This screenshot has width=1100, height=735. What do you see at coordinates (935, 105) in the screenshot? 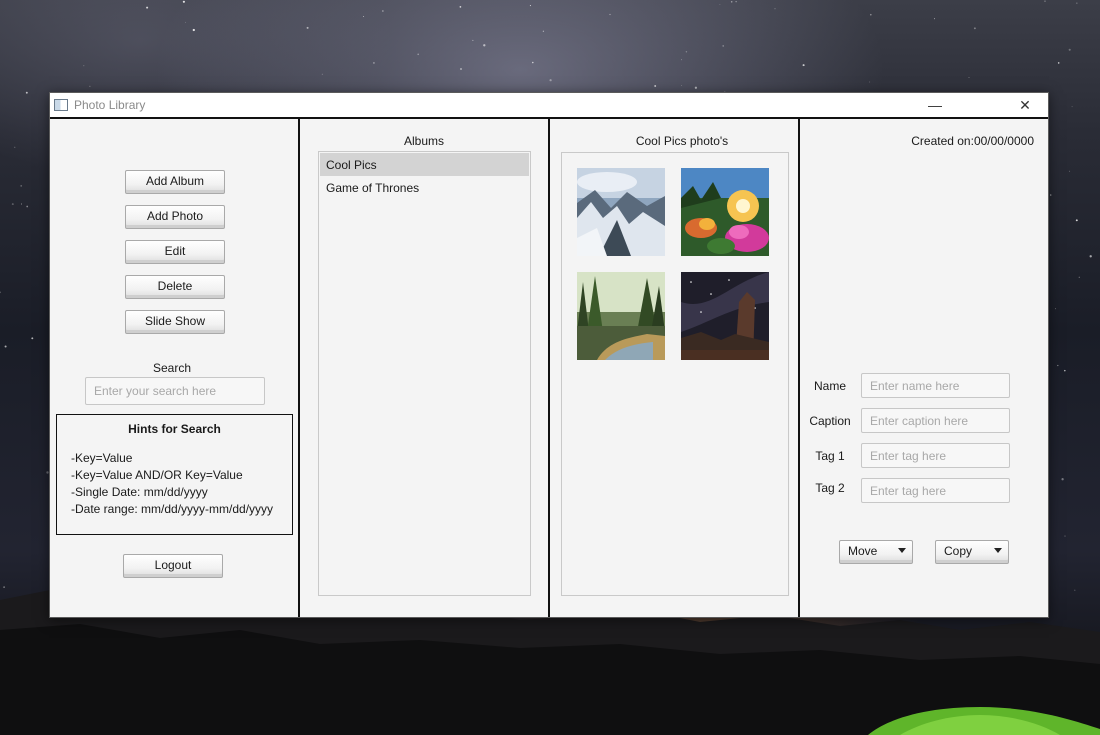
I see `minimize-button: —` at bounding box center [935, 105].